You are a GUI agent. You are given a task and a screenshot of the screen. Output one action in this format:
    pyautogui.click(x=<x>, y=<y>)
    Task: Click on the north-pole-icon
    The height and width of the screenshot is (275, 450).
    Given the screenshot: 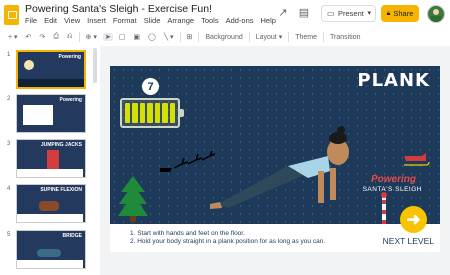 What is the action you would take?
    pyautogui.click(x=384, y=211)
    